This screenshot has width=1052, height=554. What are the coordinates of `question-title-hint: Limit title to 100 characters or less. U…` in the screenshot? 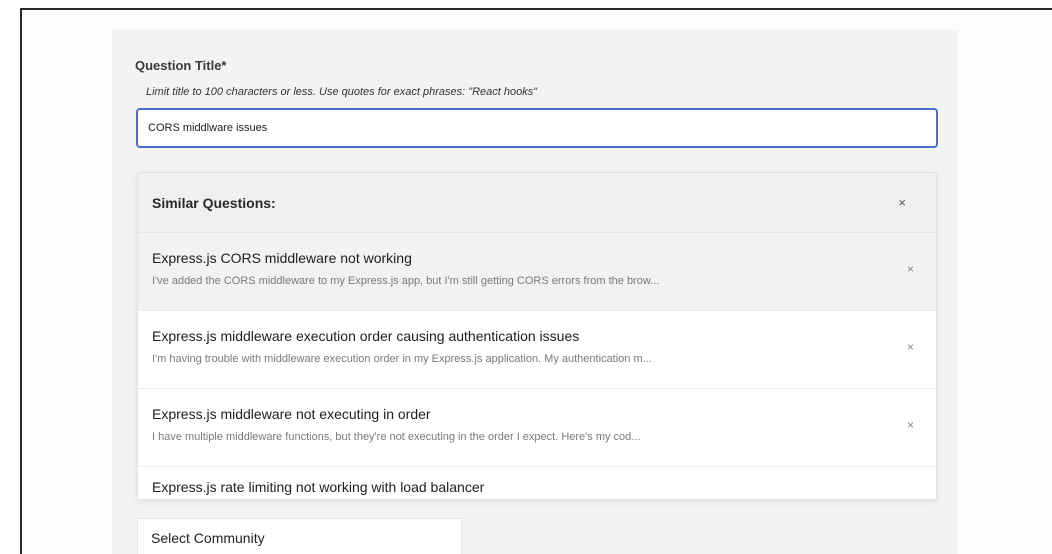 It's located at (342, 92).